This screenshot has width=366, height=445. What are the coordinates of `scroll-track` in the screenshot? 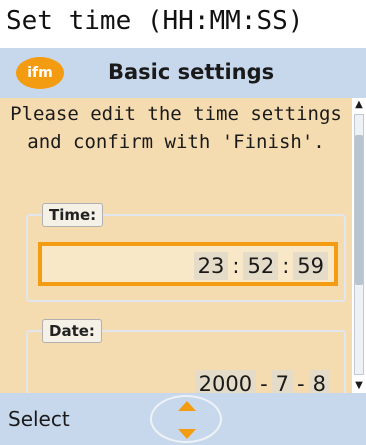 It's located at (359, 244).